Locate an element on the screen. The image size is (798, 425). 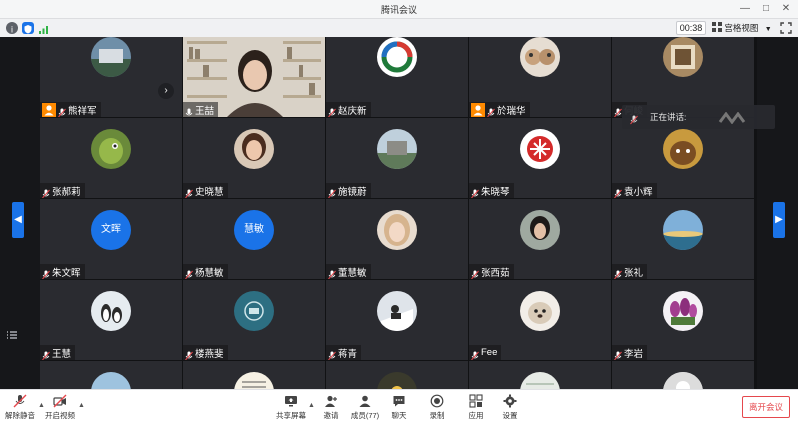
participant-tile: 李岩 is located at coordinates (683, 320).